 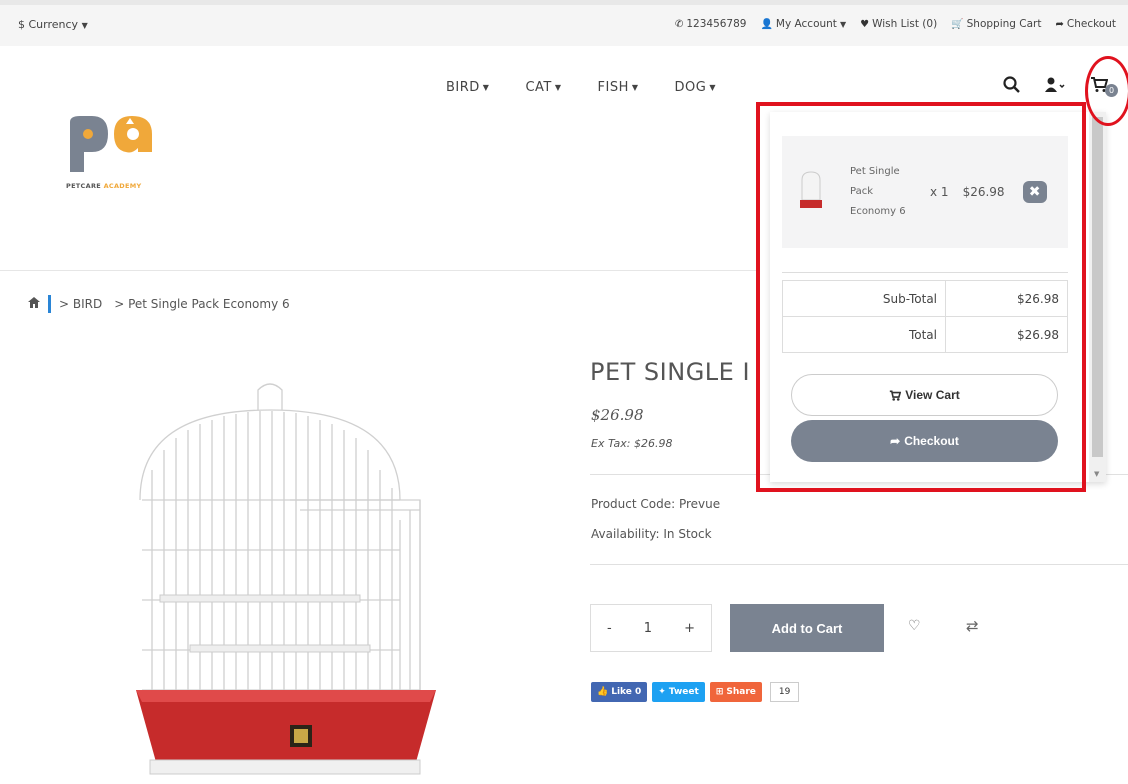 What do you see at coordinates (1004, 24) in the screenshot?
I see `shopping-cart-label: Shopping Cart` at bounding box center [1004, 24].